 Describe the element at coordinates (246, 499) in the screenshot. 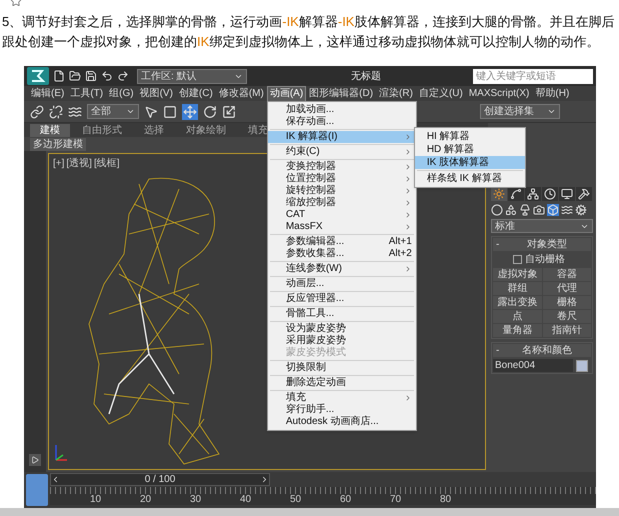

I see `timeline-tick-label: 40` at that location.